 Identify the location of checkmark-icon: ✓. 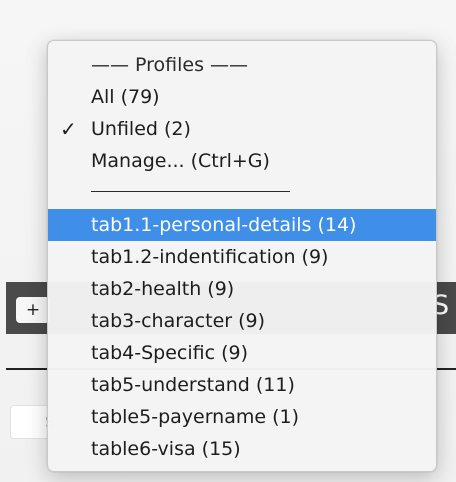
(68, 129).